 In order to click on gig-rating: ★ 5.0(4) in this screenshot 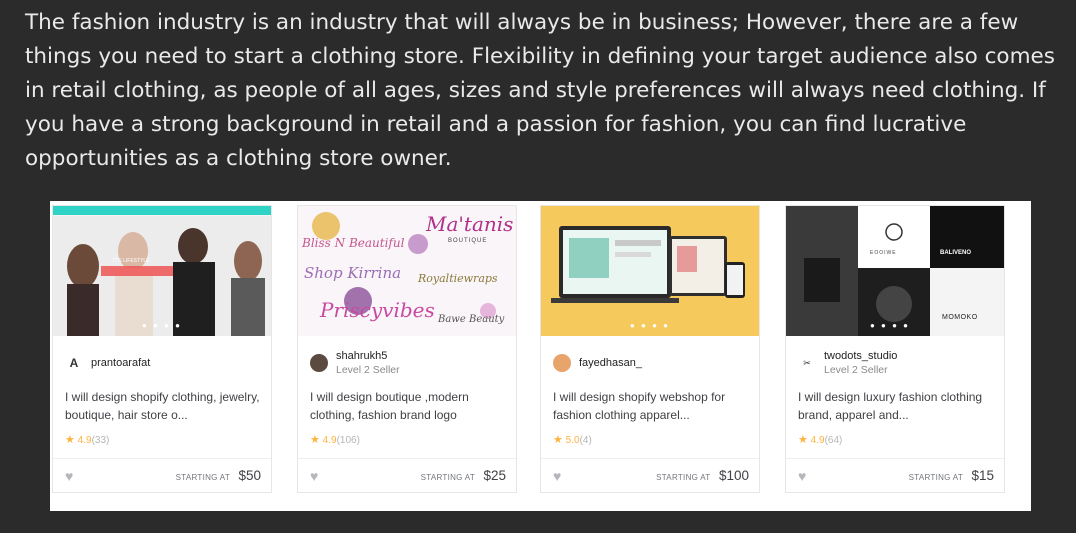, I will do `click(572, 439)`.